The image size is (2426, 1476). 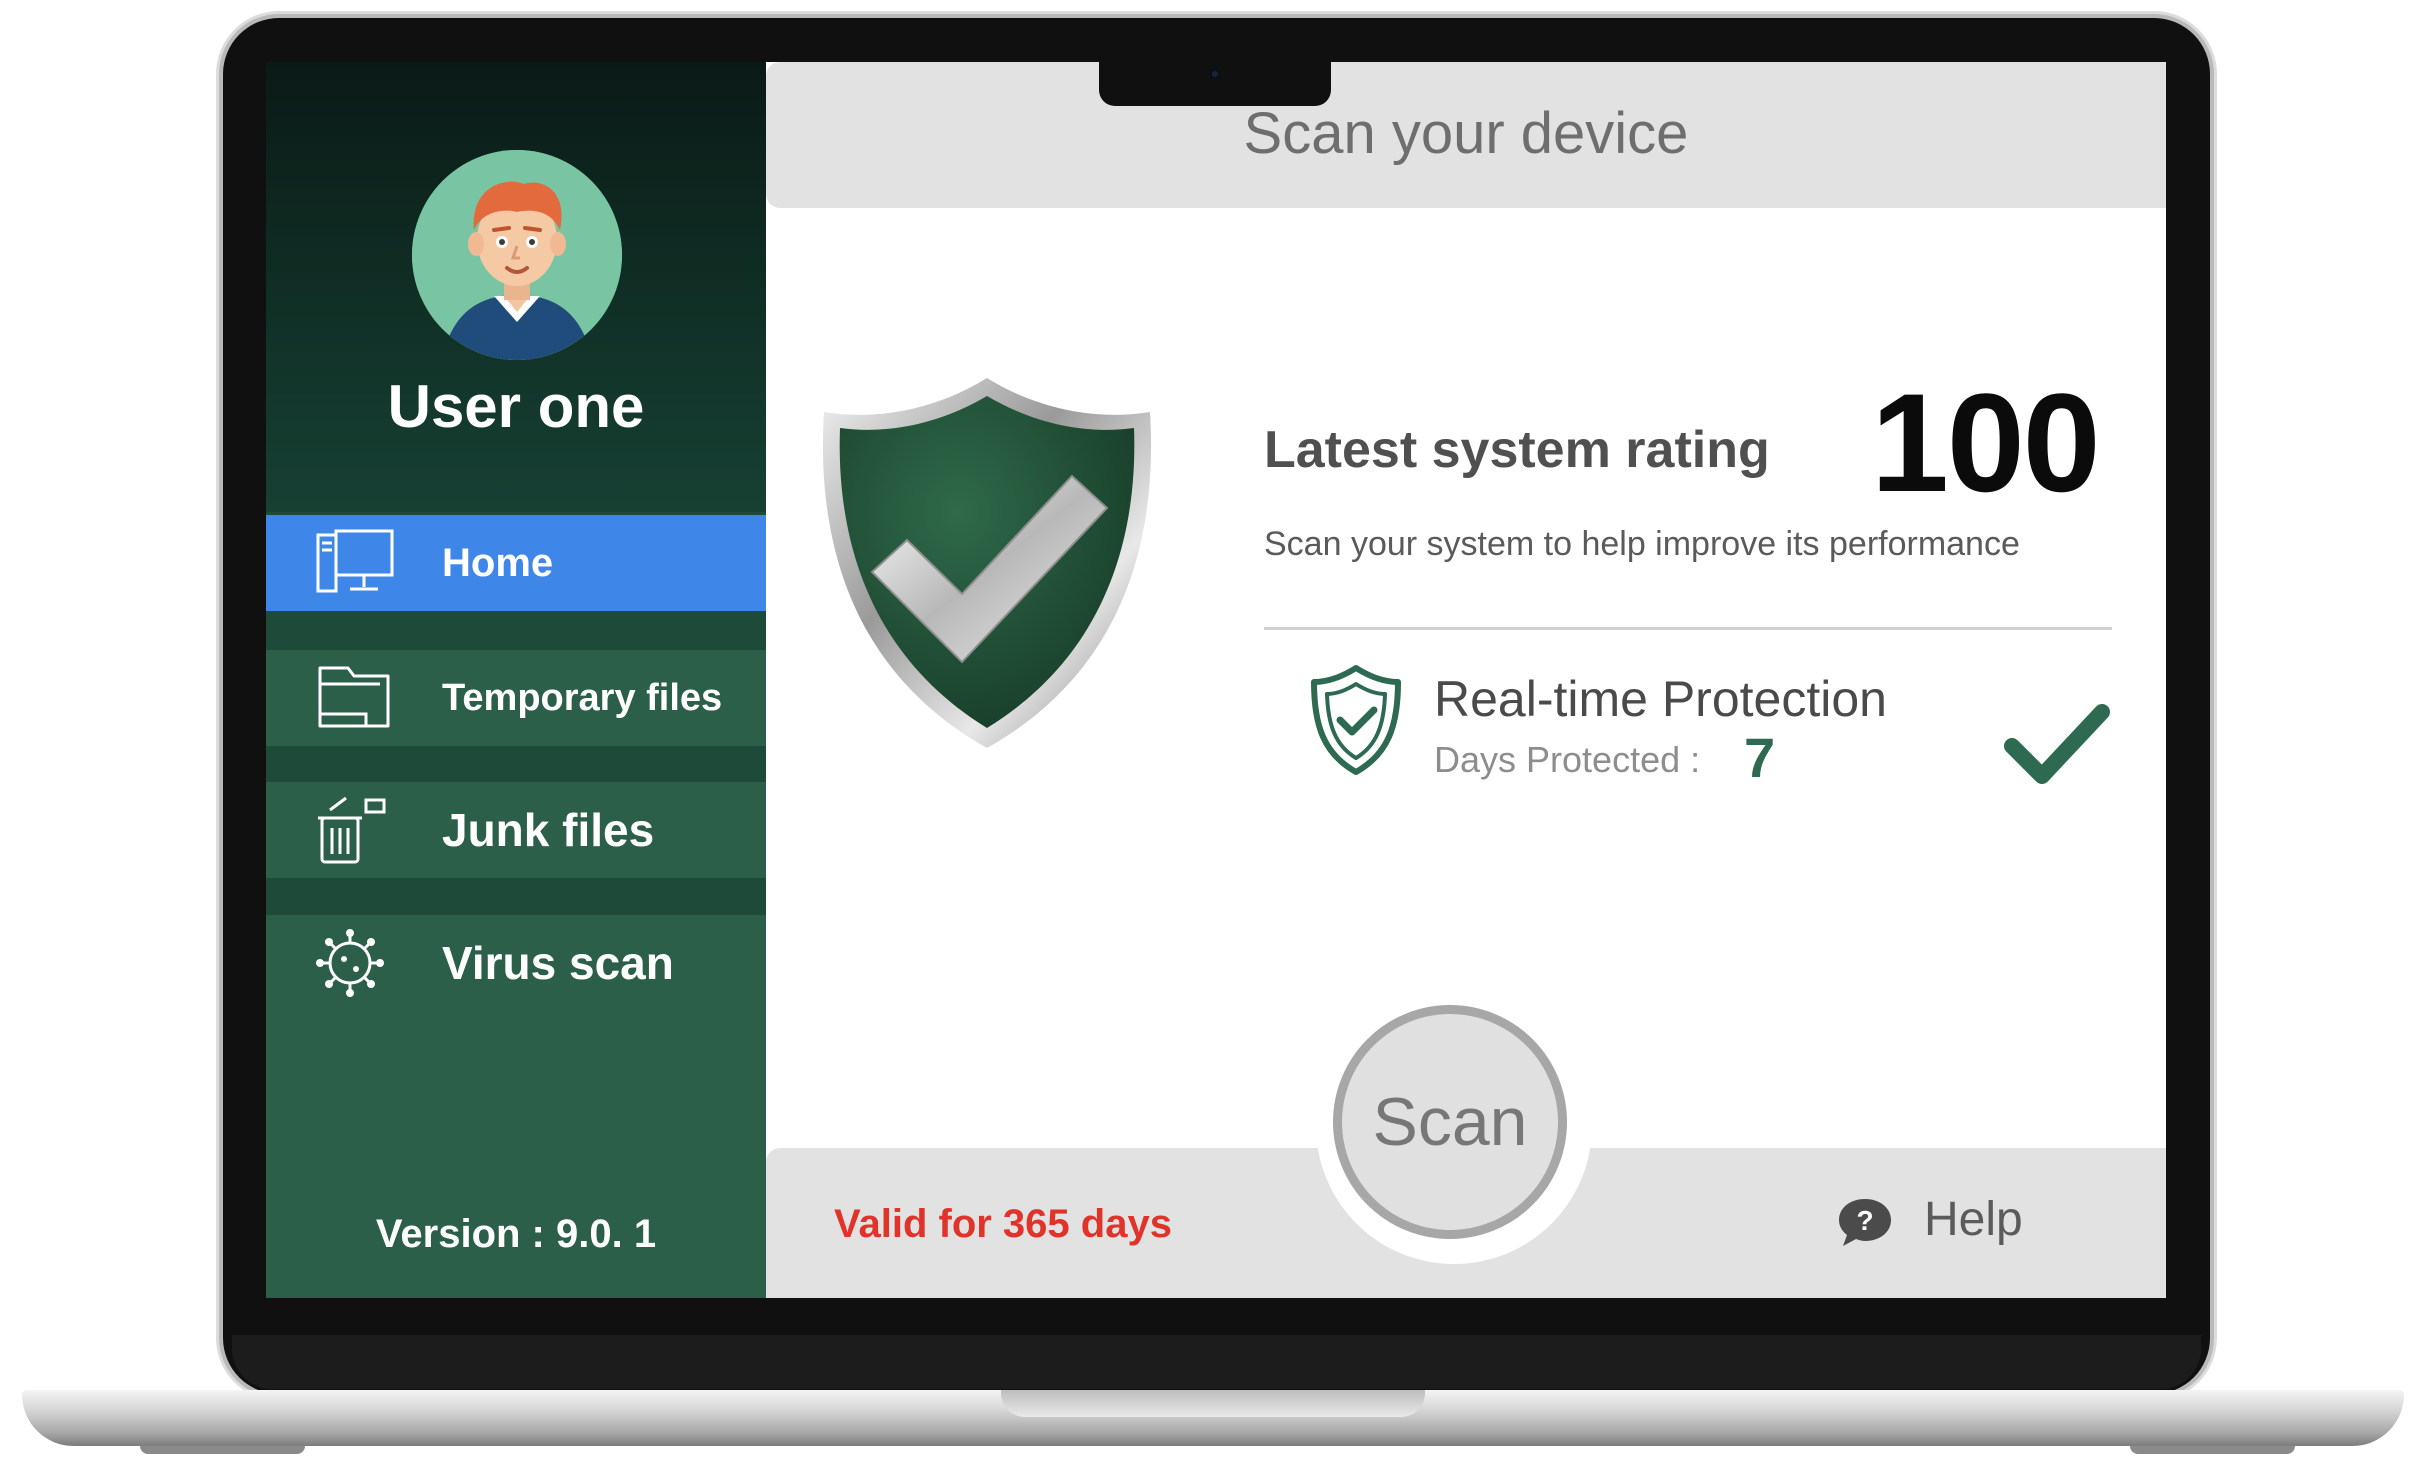 What do you see at coordinates (1567, 759) in the screenshot?
I see `days-protected-label: Days Protected :` at bounding box center [1567, 759].